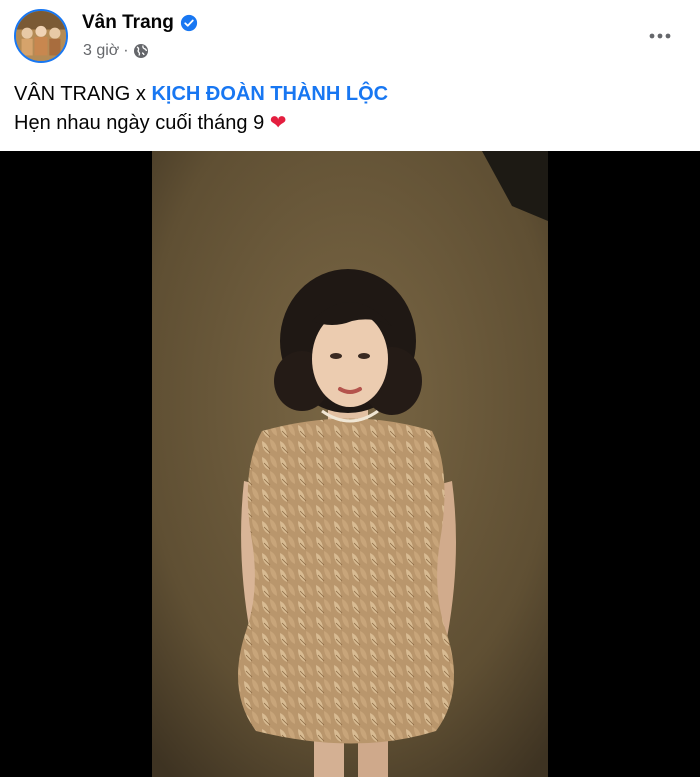  I want to click on verified-badge-icon, so click(188, 23).